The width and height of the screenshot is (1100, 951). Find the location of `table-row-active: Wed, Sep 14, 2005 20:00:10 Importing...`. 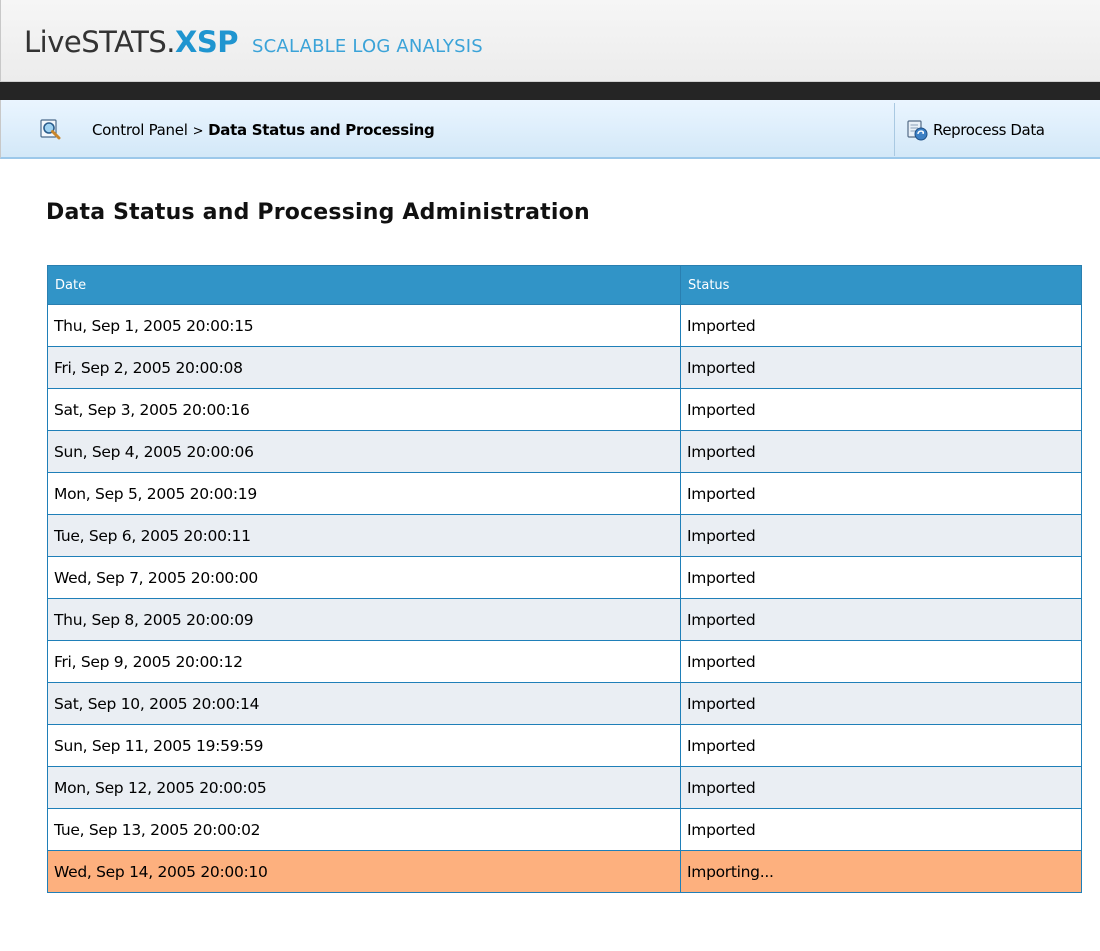

table-row-active: Wed, Sep 14, 2005 20:00:10 Importing... is located at coordinates (564, 871).